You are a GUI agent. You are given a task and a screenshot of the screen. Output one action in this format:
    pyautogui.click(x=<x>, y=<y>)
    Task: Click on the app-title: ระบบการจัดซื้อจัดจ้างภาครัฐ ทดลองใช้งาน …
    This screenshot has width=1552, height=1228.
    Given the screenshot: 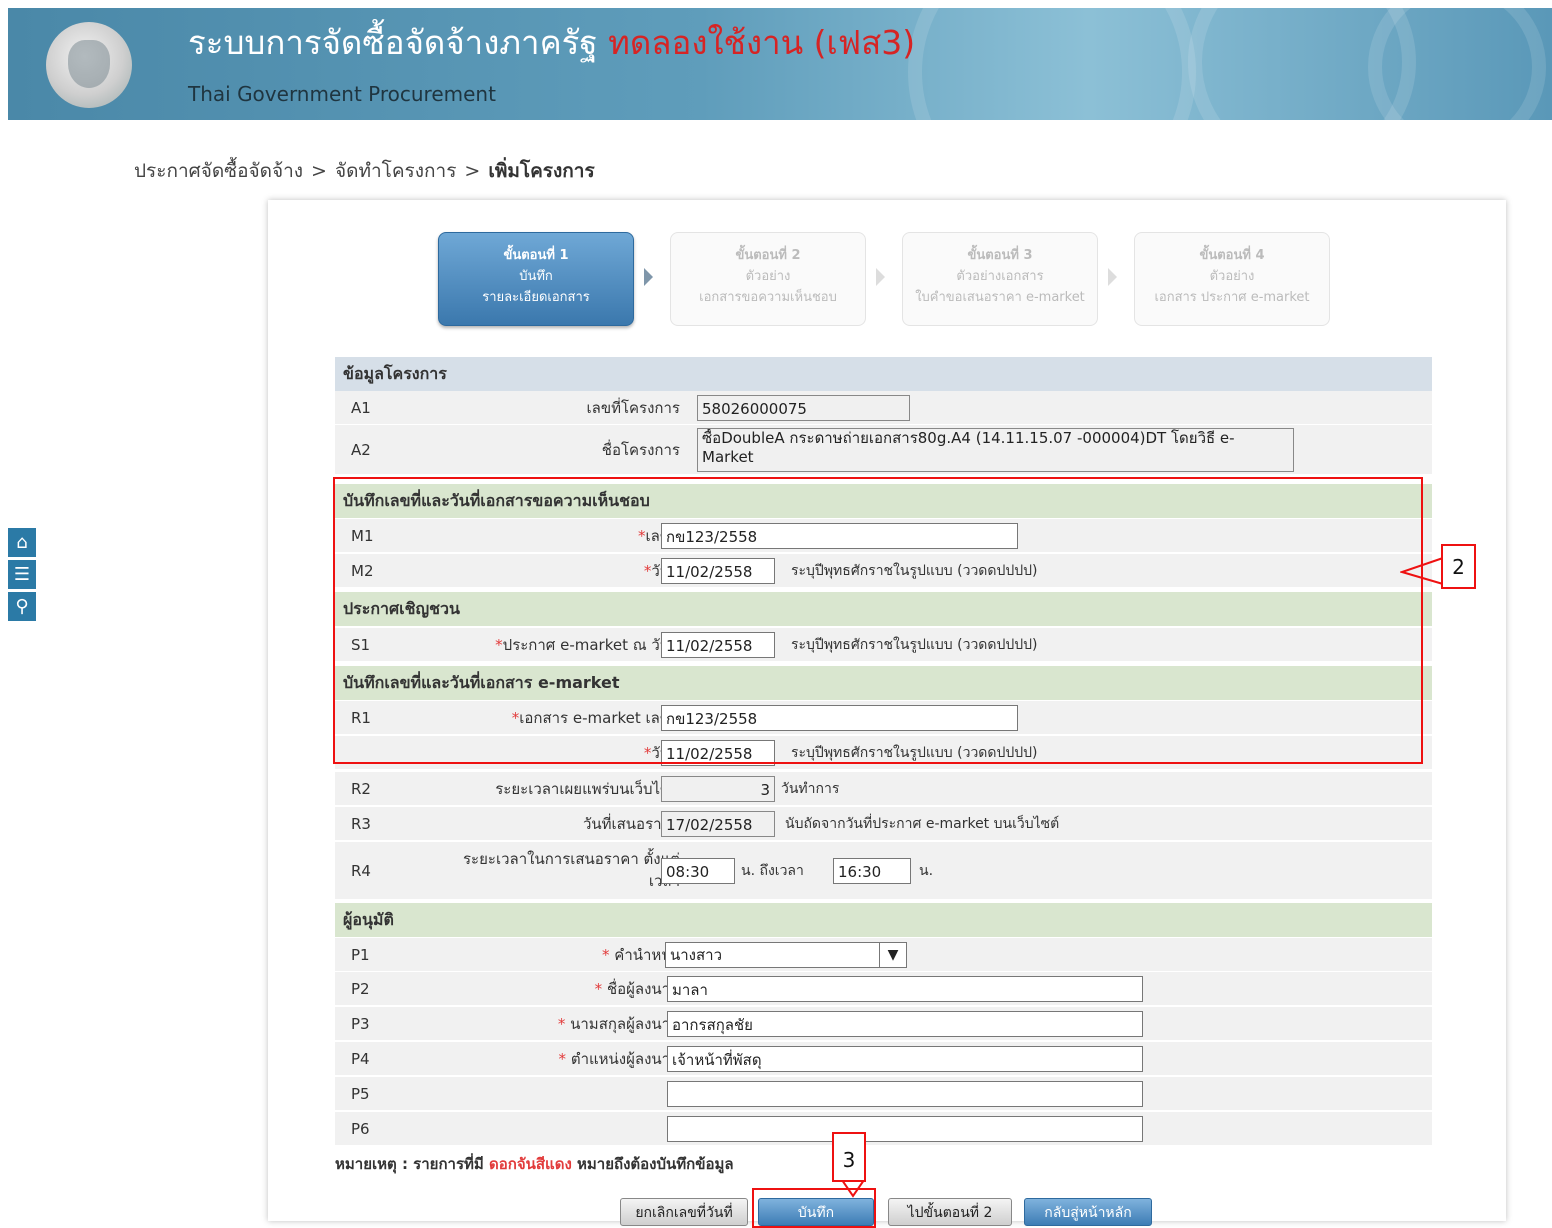 What is the action you would take?
    pyautogui.click(x=552, y=42)
    